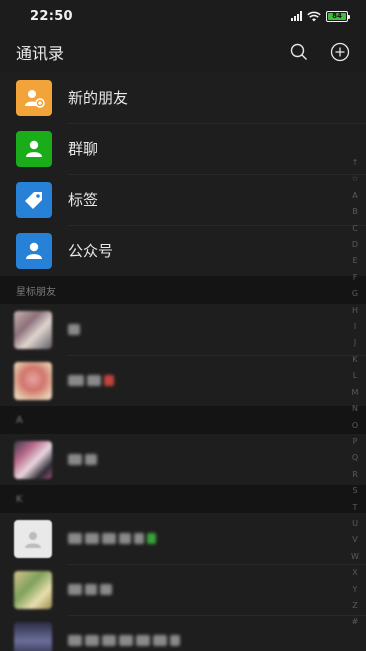  What do you see at coordinates (34, 148) in the screenshot?
I see `group-chat-icon` at bounding box center [34, 148].